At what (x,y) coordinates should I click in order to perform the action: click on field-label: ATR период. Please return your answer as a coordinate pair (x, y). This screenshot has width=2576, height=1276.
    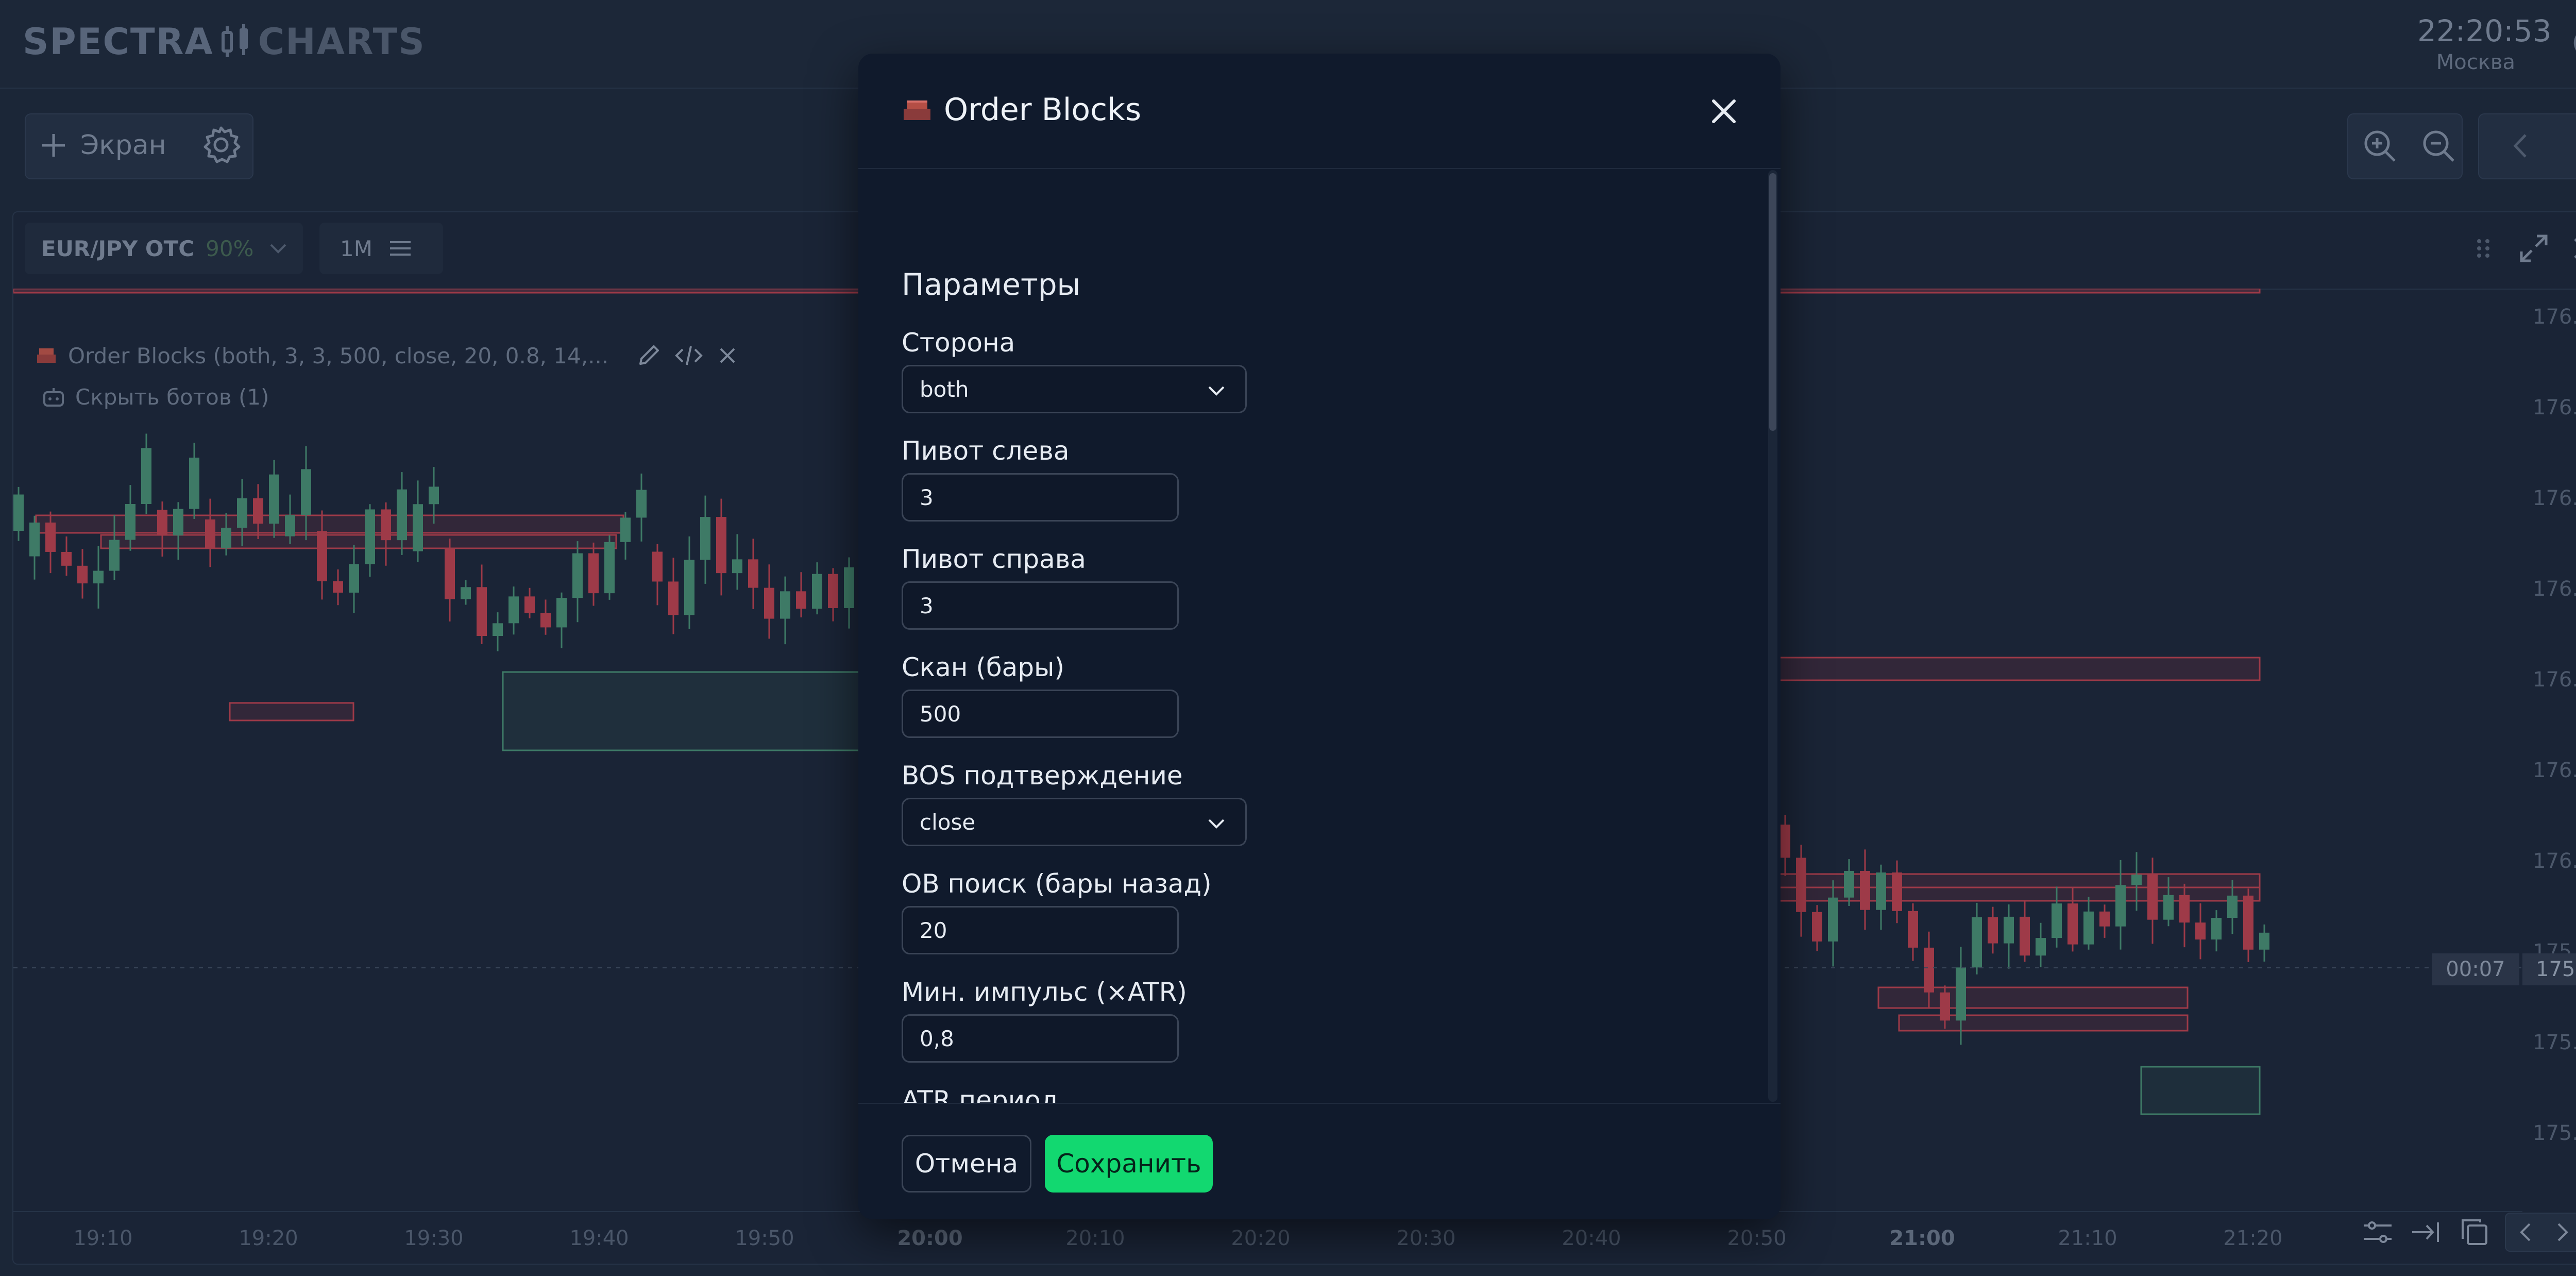
    Looking at the image, I should click on (980, 1094).